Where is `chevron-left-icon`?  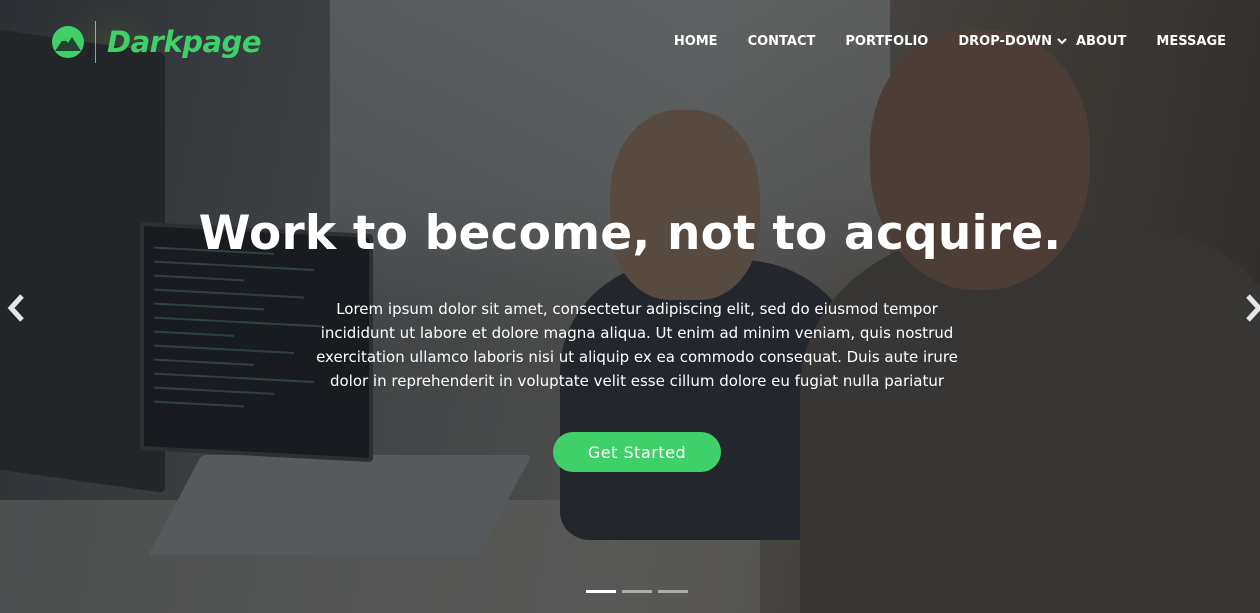 chevron-left-icon is located at coordinates (15, 308).